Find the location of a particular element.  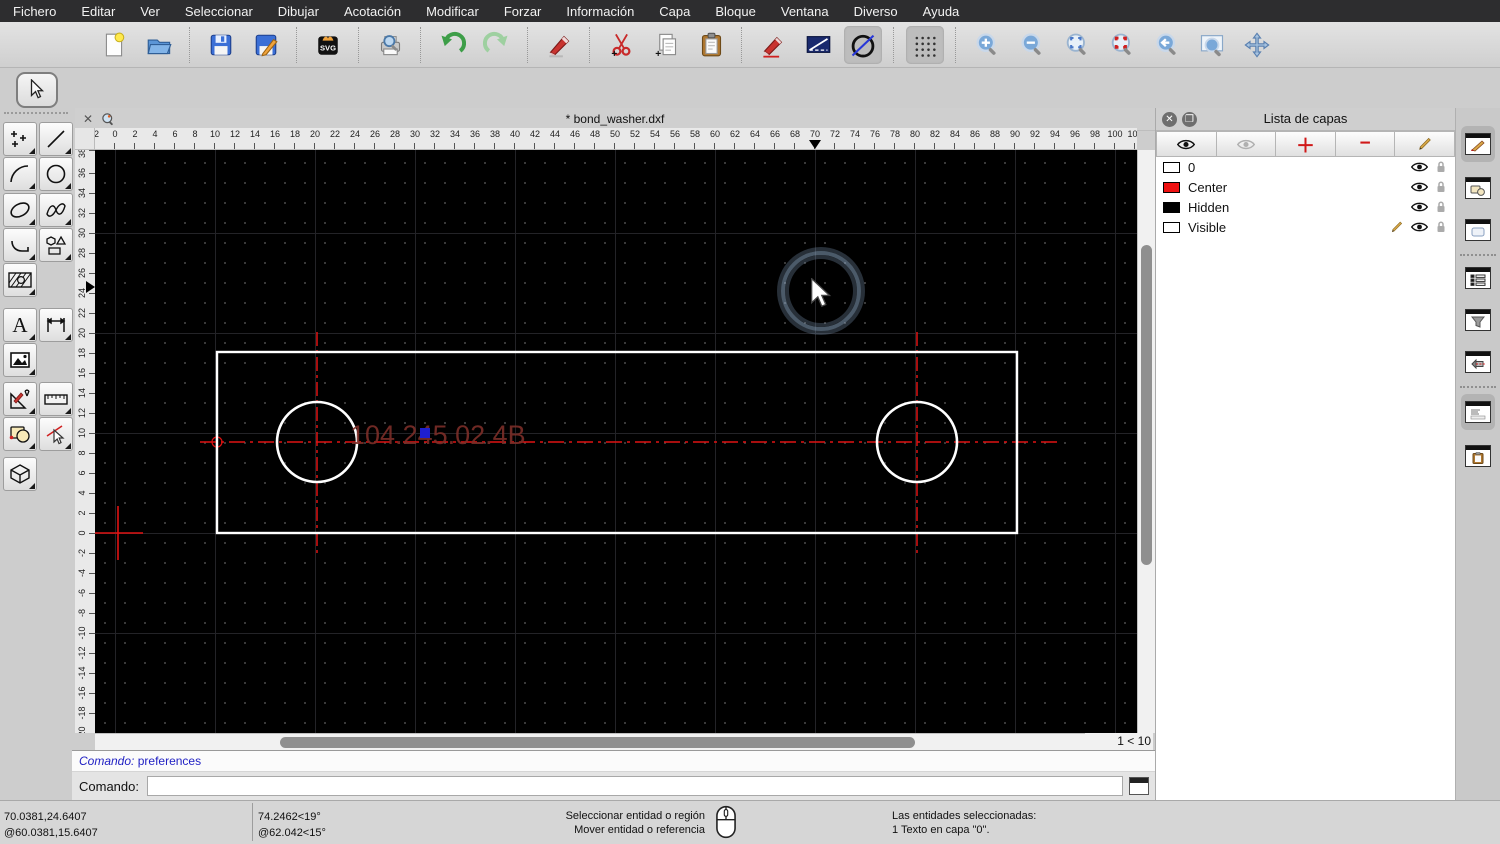

show-all-layers-button is located at coordinates (1186, 144).